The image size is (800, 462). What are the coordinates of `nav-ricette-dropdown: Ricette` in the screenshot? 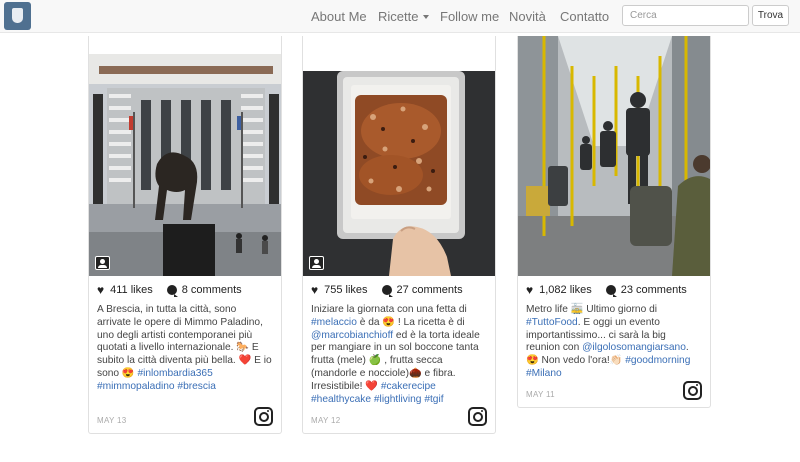 It's located at (404, 16).